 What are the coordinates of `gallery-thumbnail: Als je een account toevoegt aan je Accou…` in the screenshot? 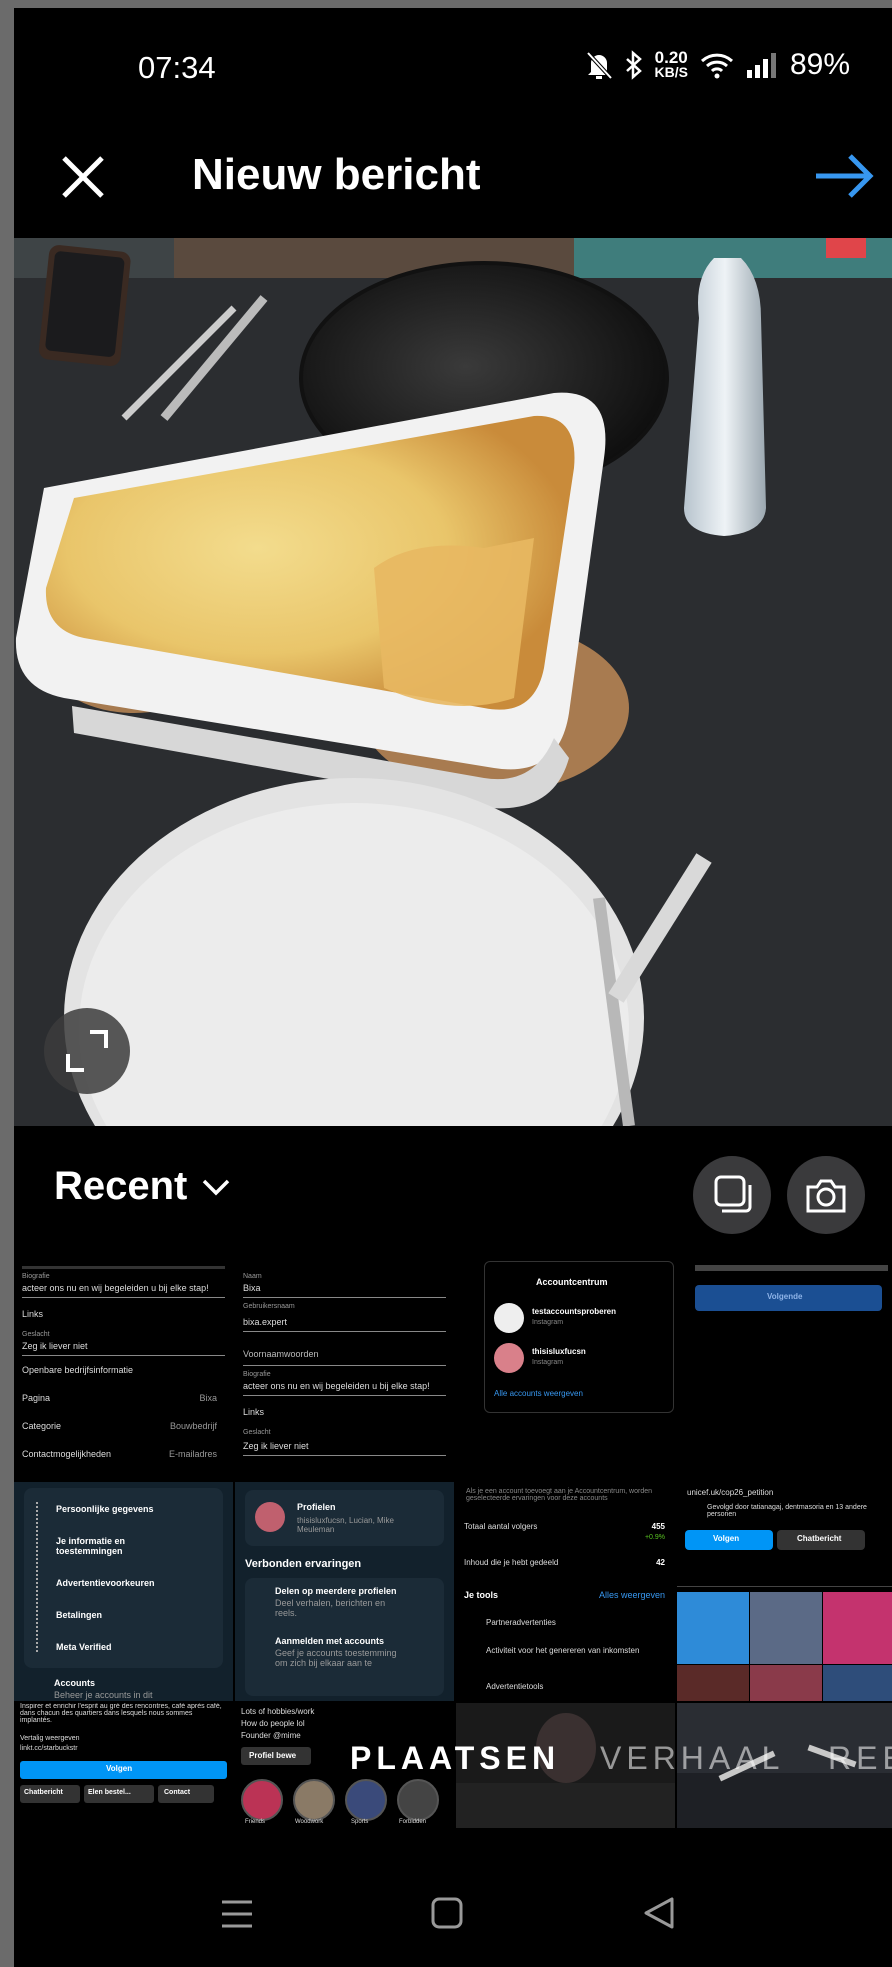 It's located at (565, 1591).